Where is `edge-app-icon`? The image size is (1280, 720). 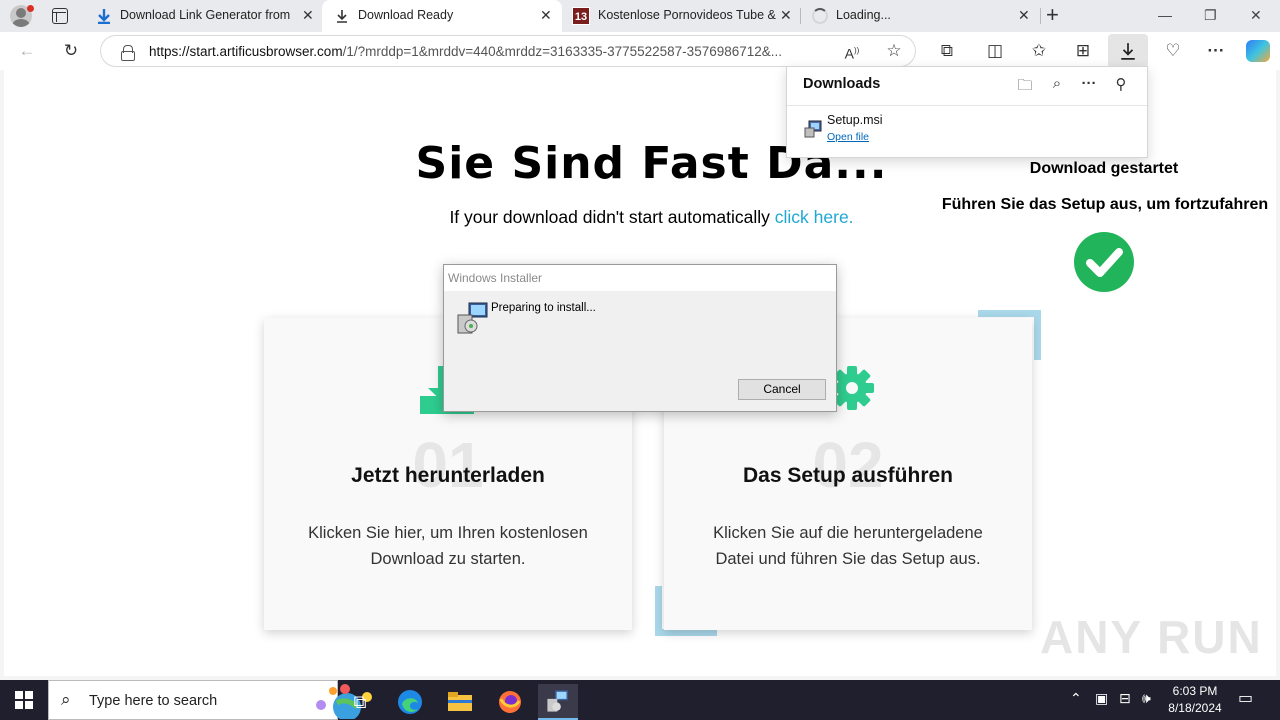 edge-app-icon is located at coordinates (410, 702).